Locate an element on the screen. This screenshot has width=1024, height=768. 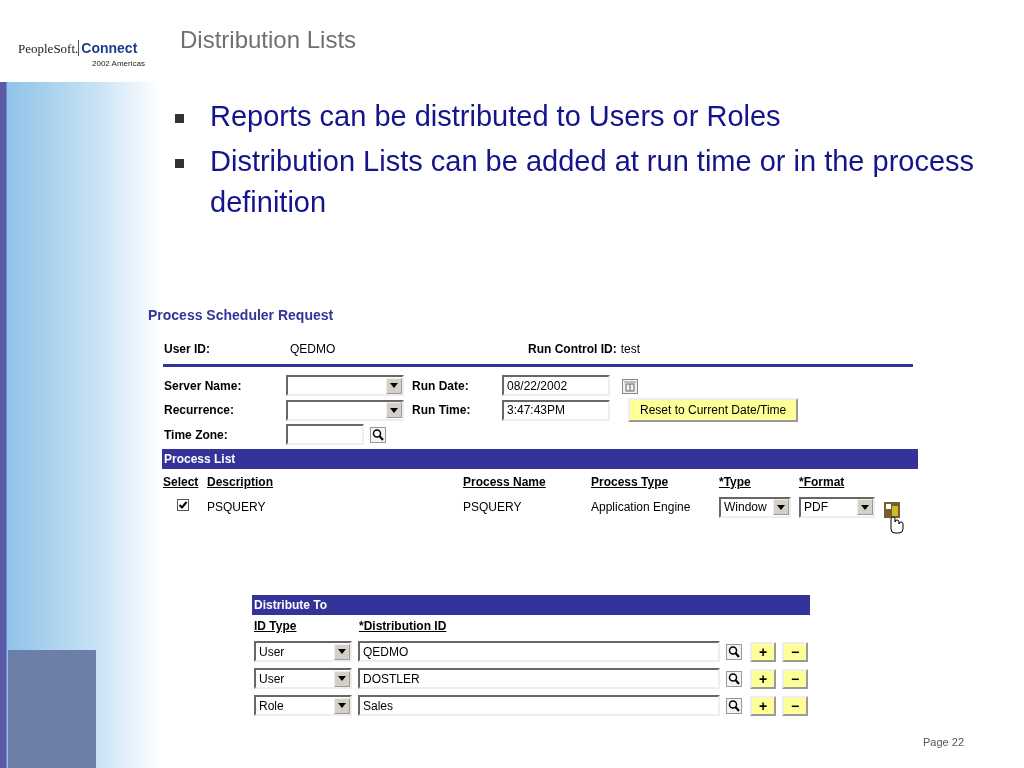
column-header: *Distribution ID is located at coordinates (403, 626).